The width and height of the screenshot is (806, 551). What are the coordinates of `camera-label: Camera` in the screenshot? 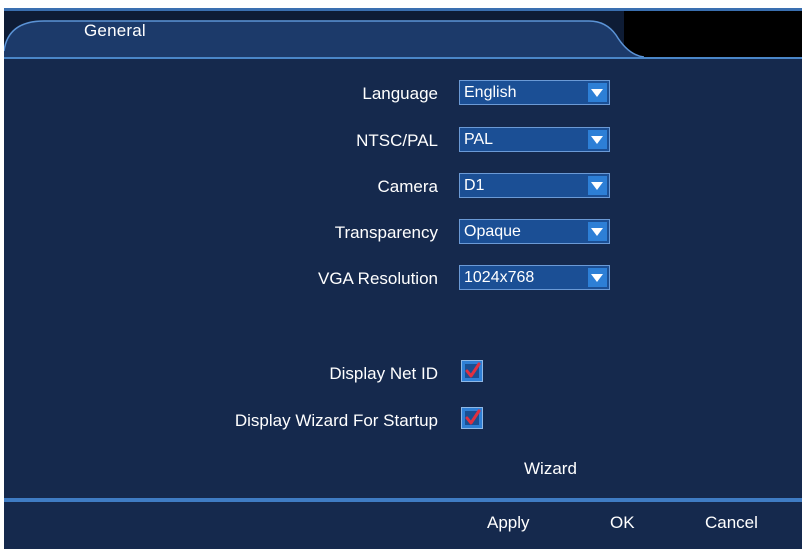 It's located at (407, 186).